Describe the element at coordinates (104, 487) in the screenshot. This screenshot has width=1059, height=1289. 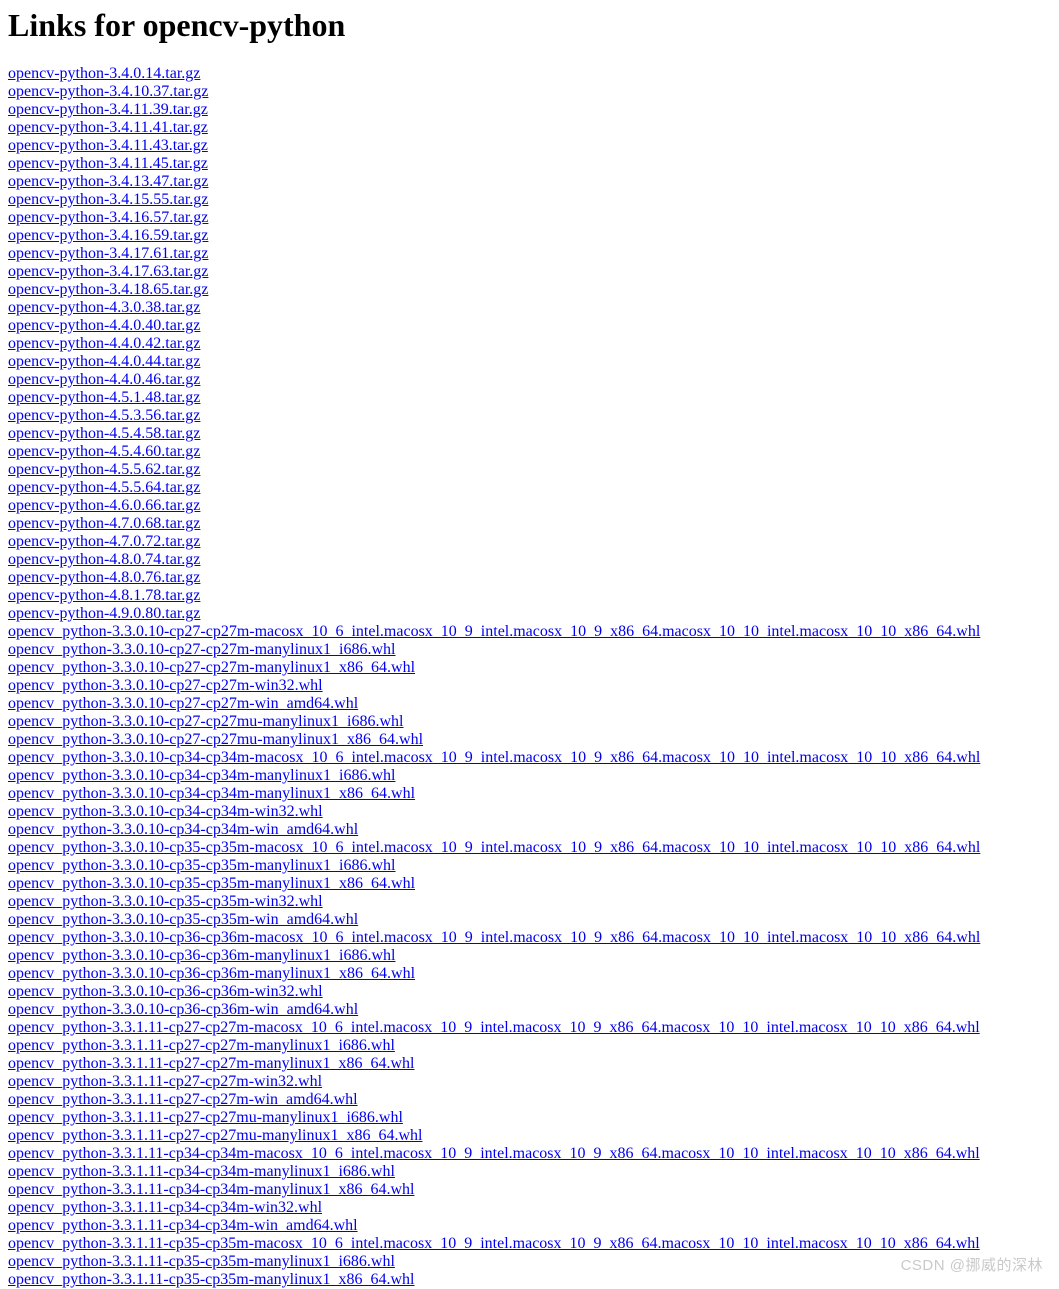
I see `package-link: opencv-python-4.5.5.64.tar.gz` at that location.